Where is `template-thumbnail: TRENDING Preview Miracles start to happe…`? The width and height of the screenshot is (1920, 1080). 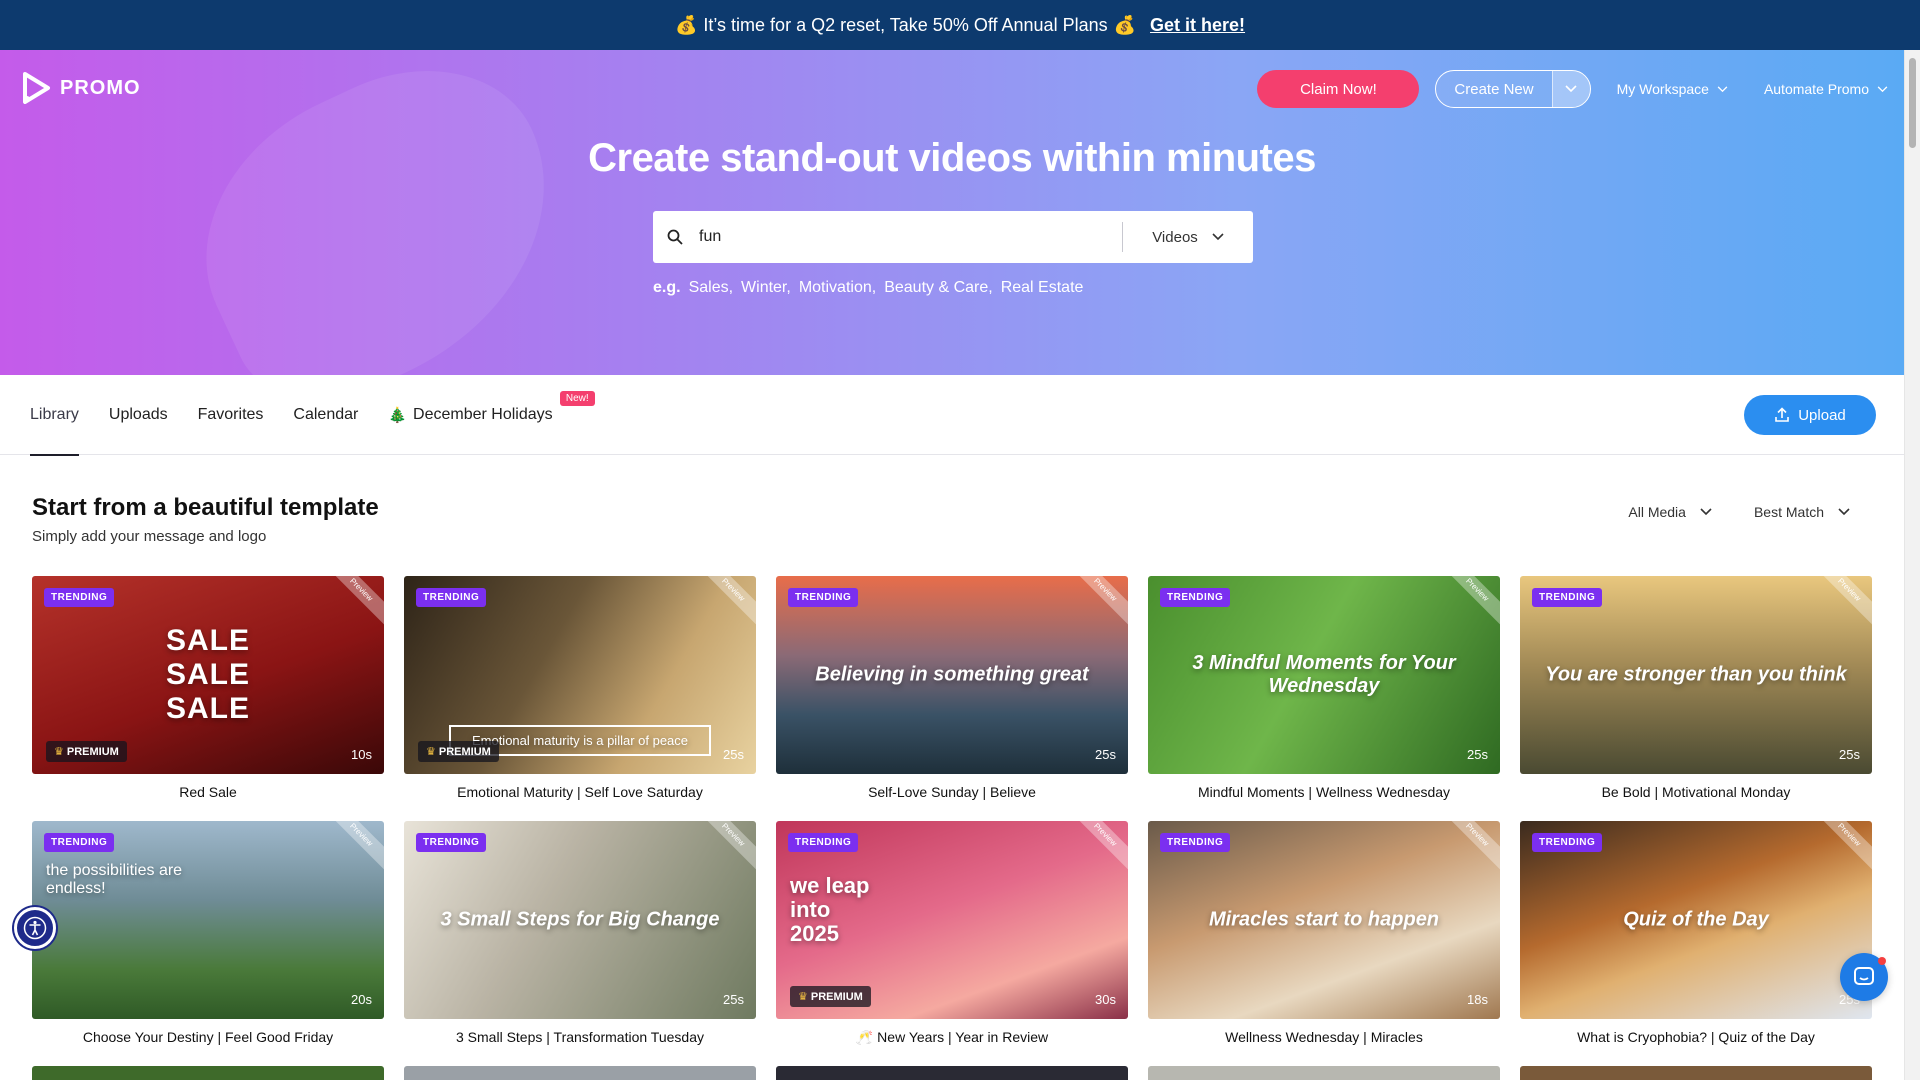 template-thumbnail: TRENDING Preview Miracles start to happe… is located at coordinates (1324, 920).